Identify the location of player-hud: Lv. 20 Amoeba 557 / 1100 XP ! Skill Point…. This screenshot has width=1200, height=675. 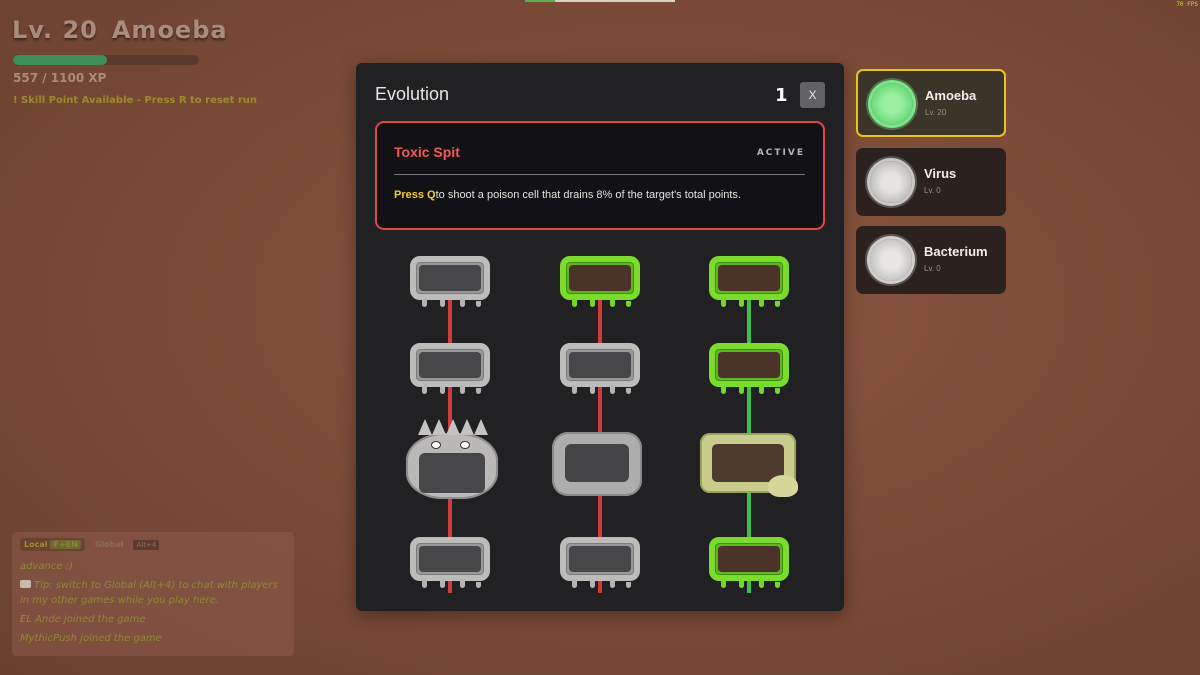
(134, 61).